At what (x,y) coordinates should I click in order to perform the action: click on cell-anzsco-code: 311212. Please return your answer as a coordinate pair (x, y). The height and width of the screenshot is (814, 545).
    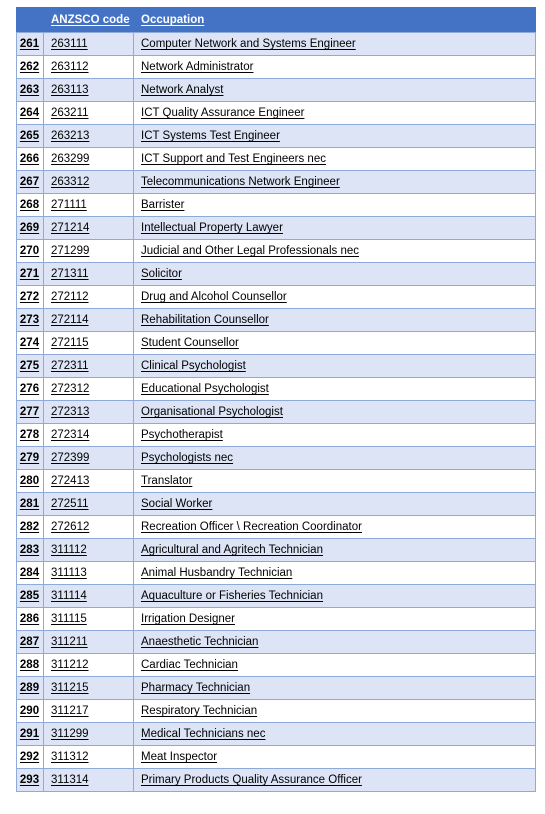
    Looking at the image, I should click on (88, 665).